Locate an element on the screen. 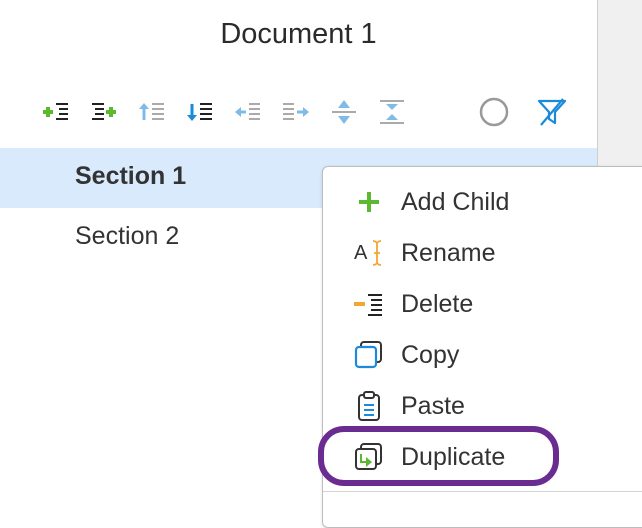 This screenshot has width=642, height=528. menu-item-add-child: Add Child is located at coordinates (482, 202).